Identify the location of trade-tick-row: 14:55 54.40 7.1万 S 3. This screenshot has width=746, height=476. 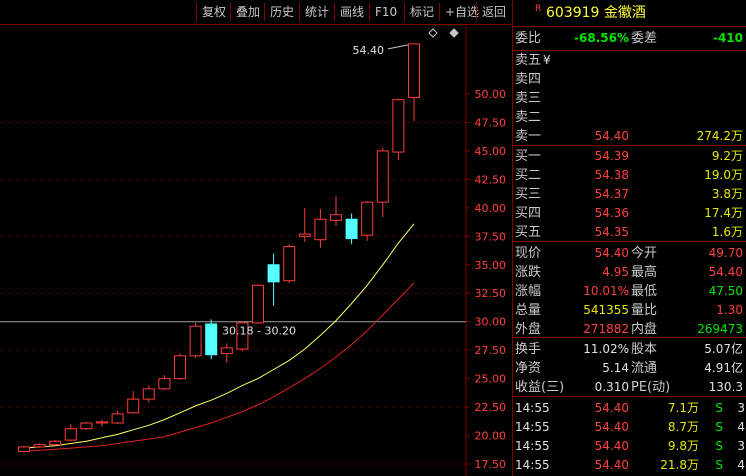
(629, 408).